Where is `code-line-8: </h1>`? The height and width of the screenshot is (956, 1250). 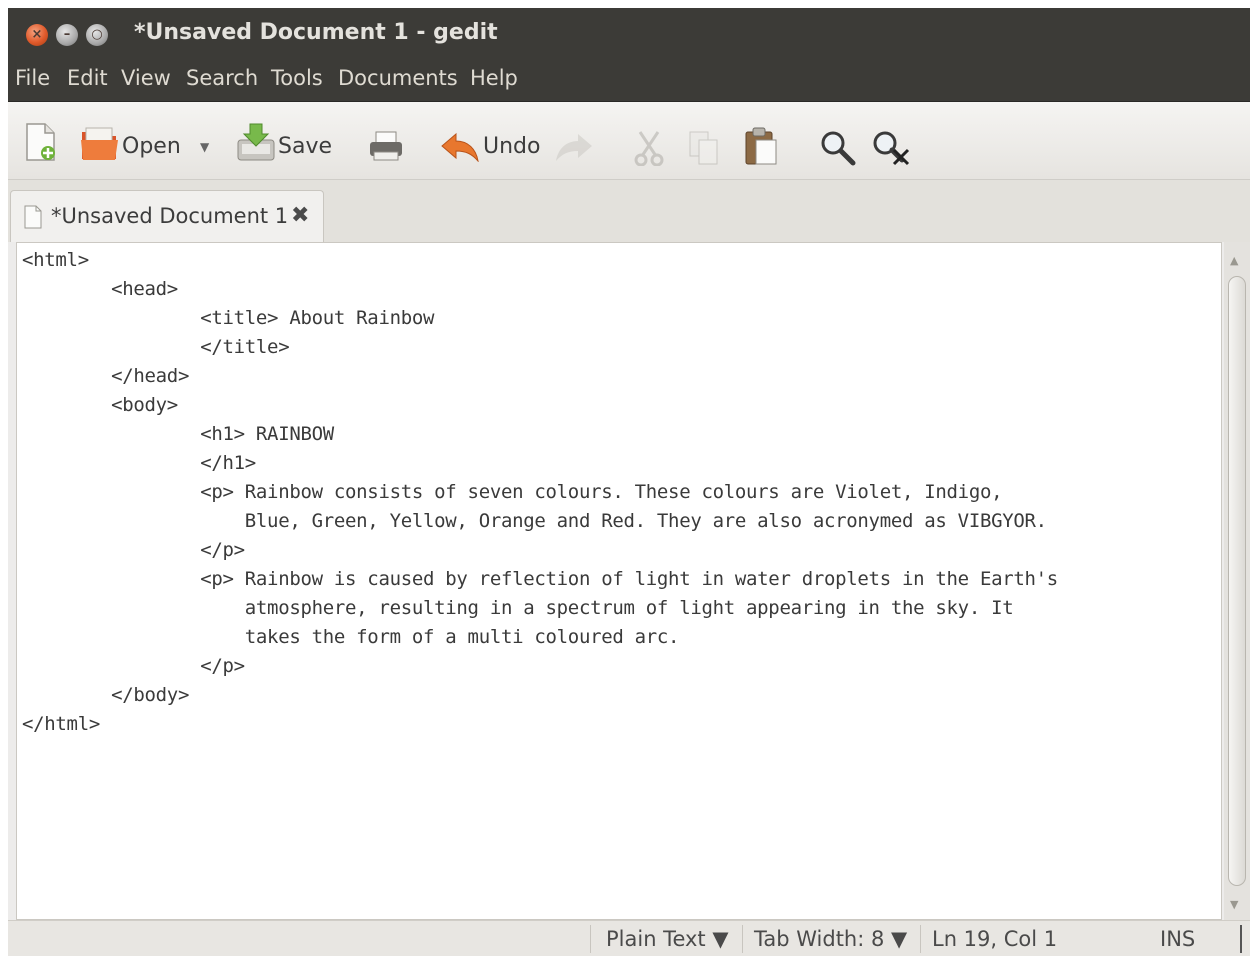
code-line-8: </h1> is located at coordinates (139, 463).